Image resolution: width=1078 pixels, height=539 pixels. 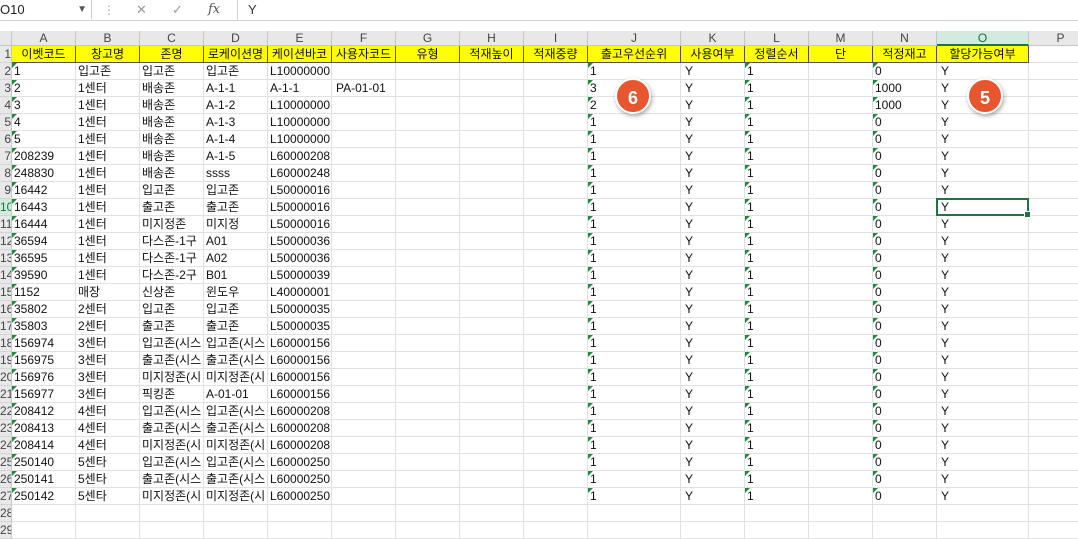 What do you see at coordinates (6, 496) in the screenshot?
I see `row-header-27: 27` at bounding box center [6, 496].